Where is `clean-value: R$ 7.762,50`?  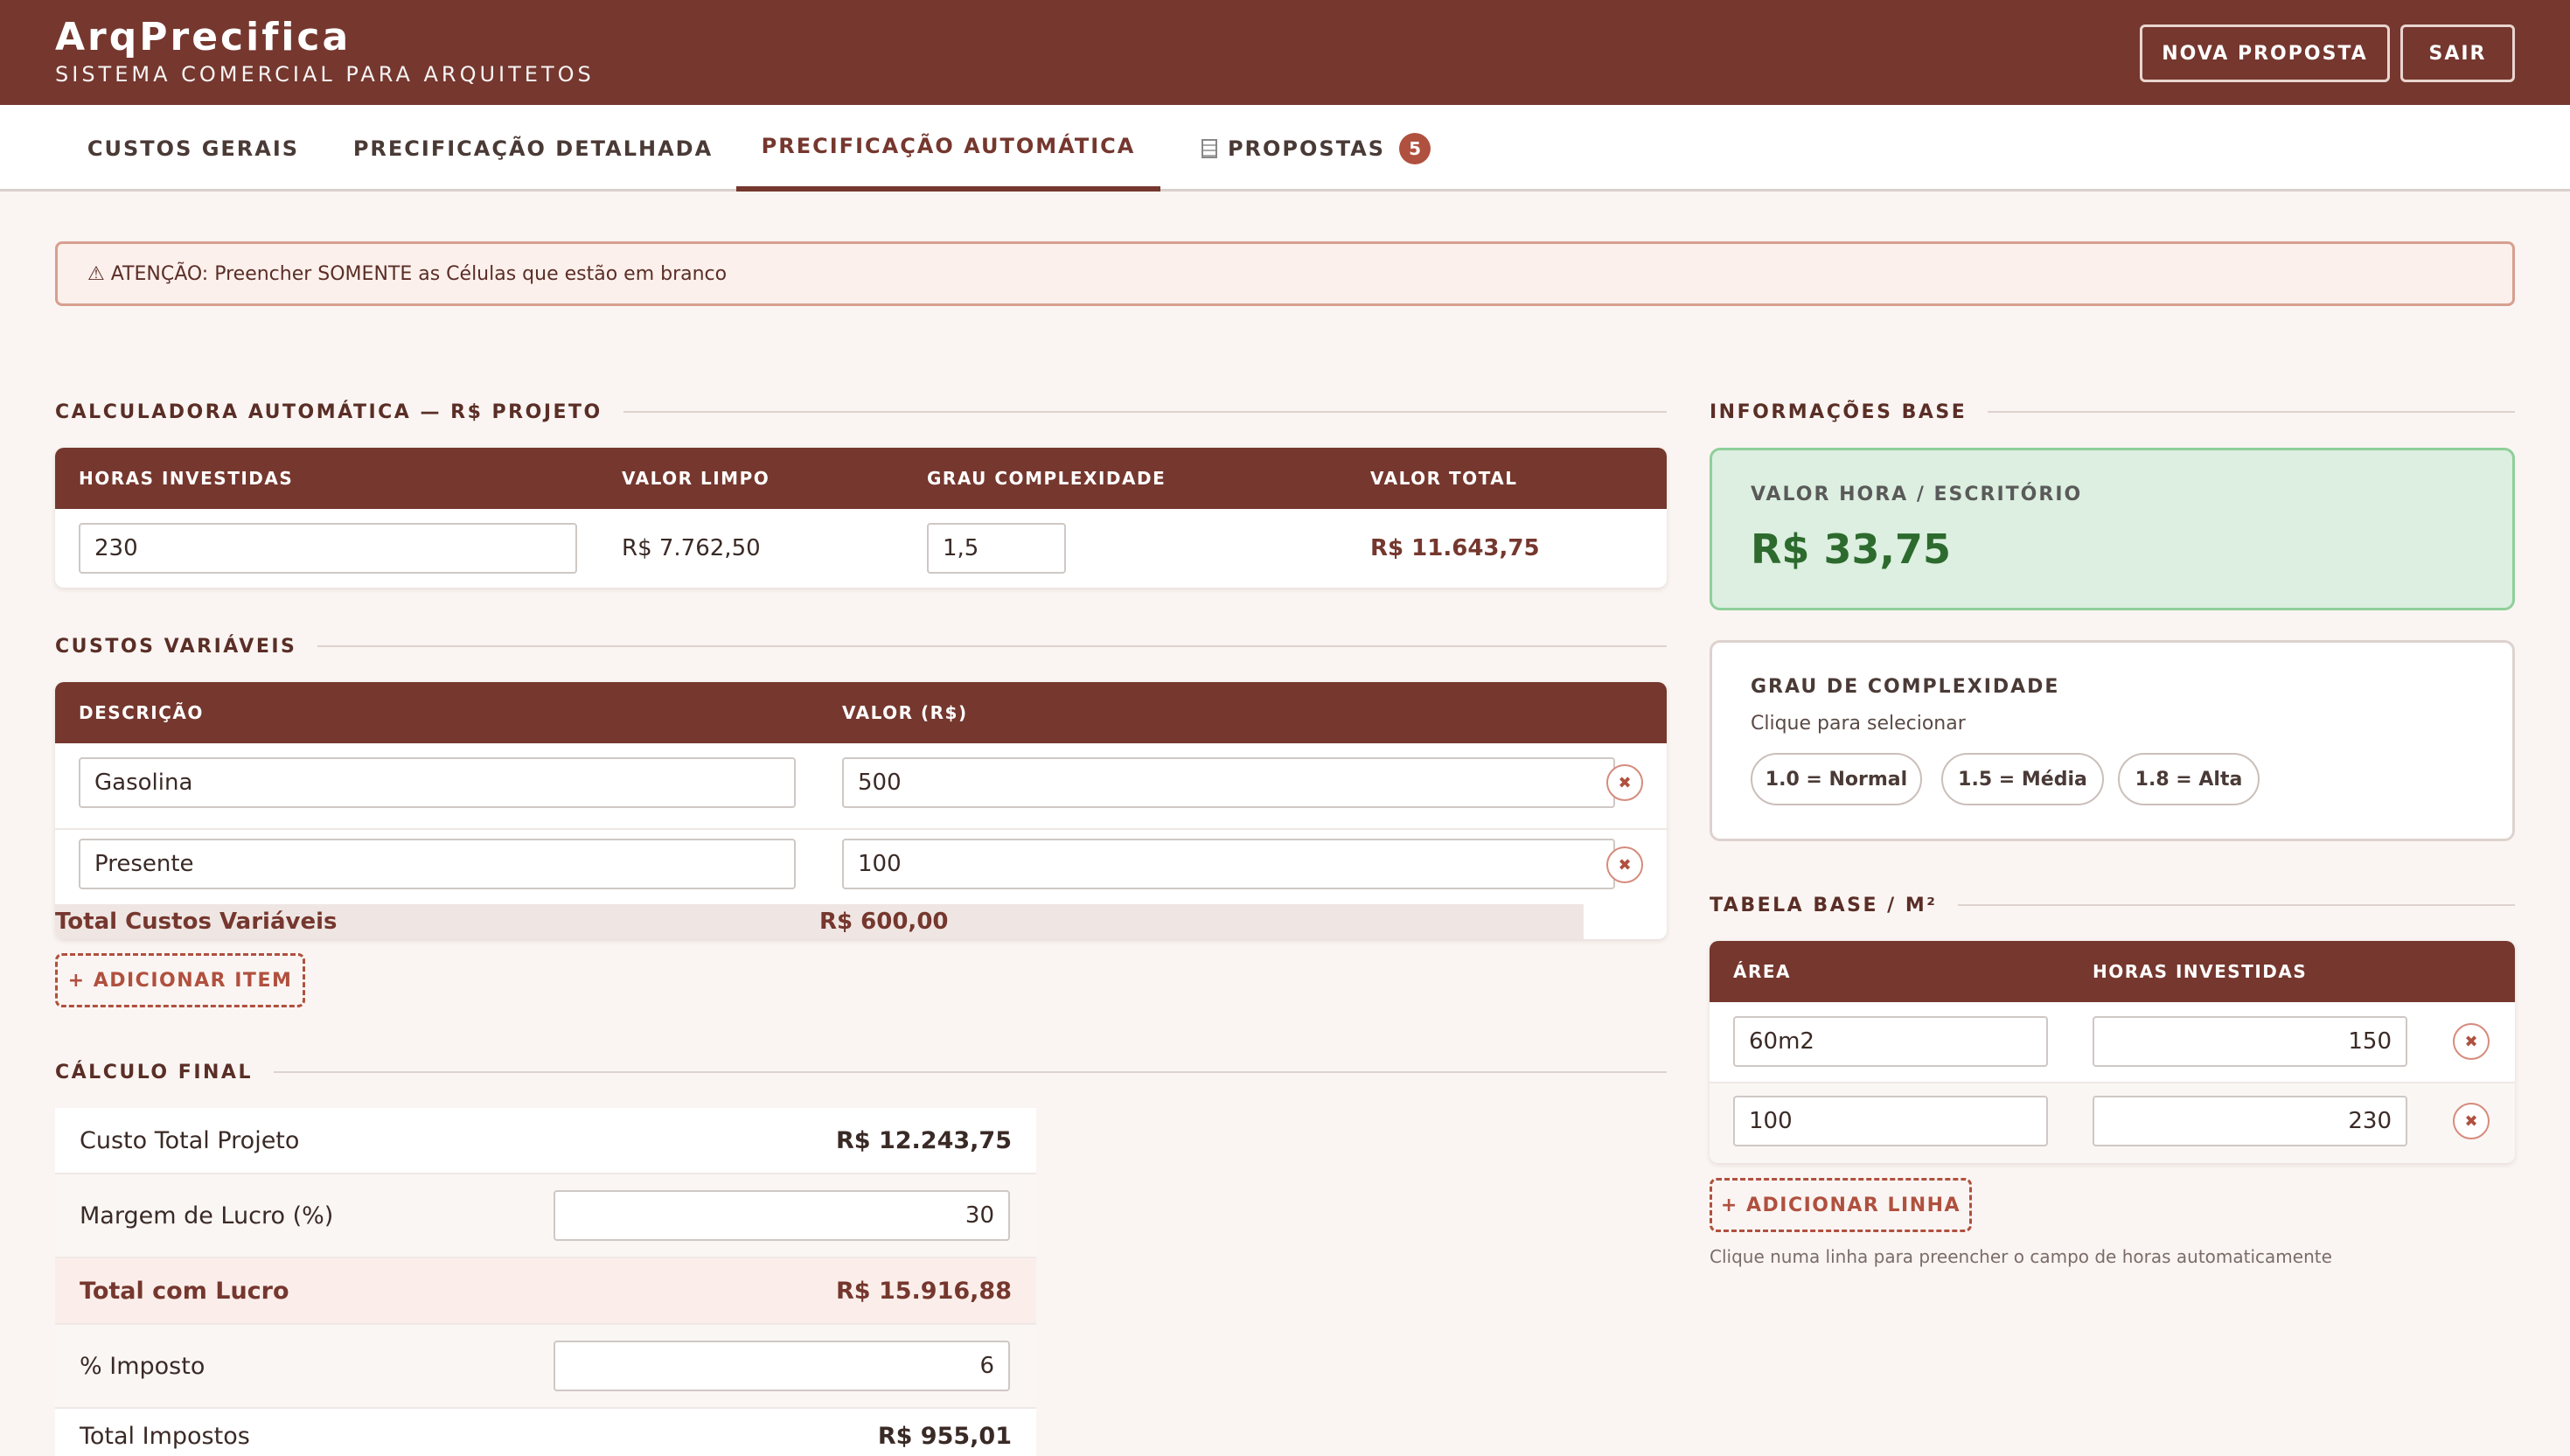 clean-value: R$ 7.762,50 is located at coordinates (691, 548).